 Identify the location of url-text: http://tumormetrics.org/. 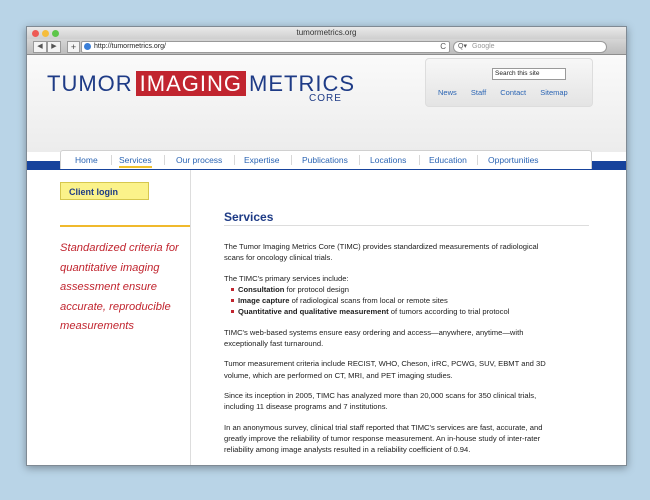
(130, 46).